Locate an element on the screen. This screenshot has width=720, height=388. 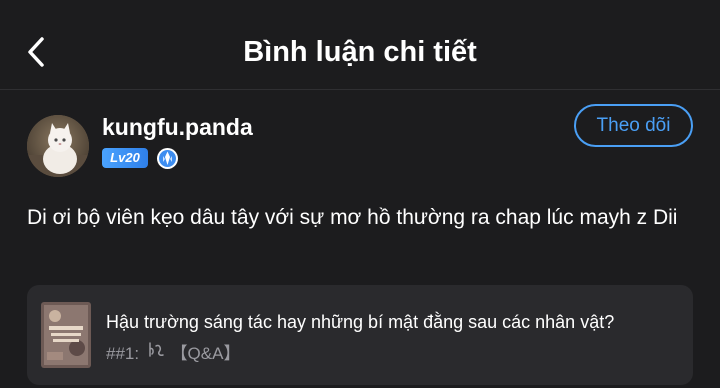
glyph-icon is located at coordinates (155, 353).